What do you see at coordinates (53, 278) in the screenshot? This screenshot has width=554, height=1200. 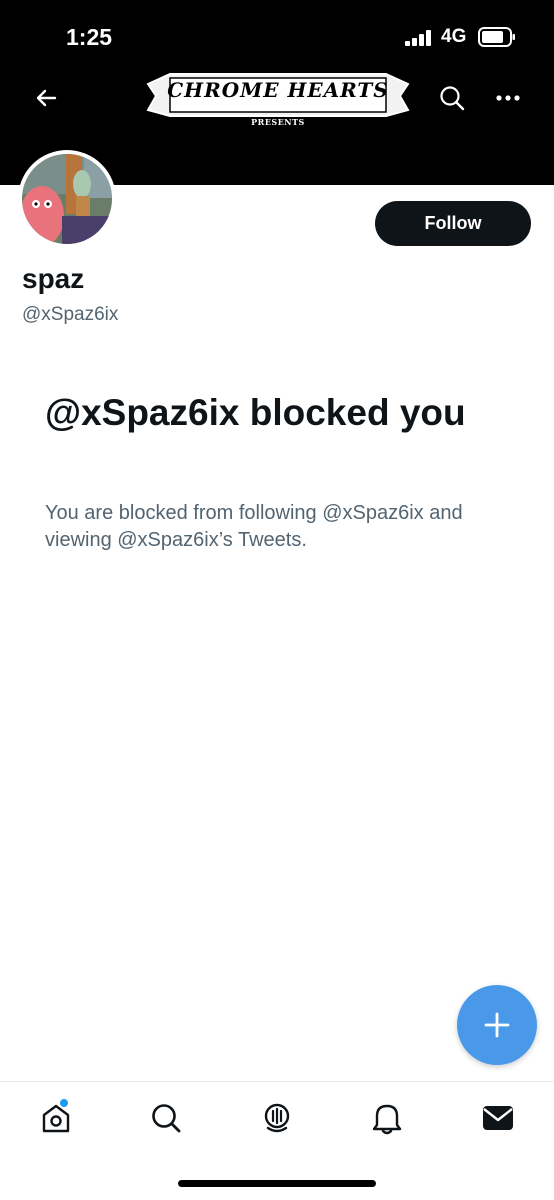 I see `profile-display-name: spaz` at bounding box center [53, 278].